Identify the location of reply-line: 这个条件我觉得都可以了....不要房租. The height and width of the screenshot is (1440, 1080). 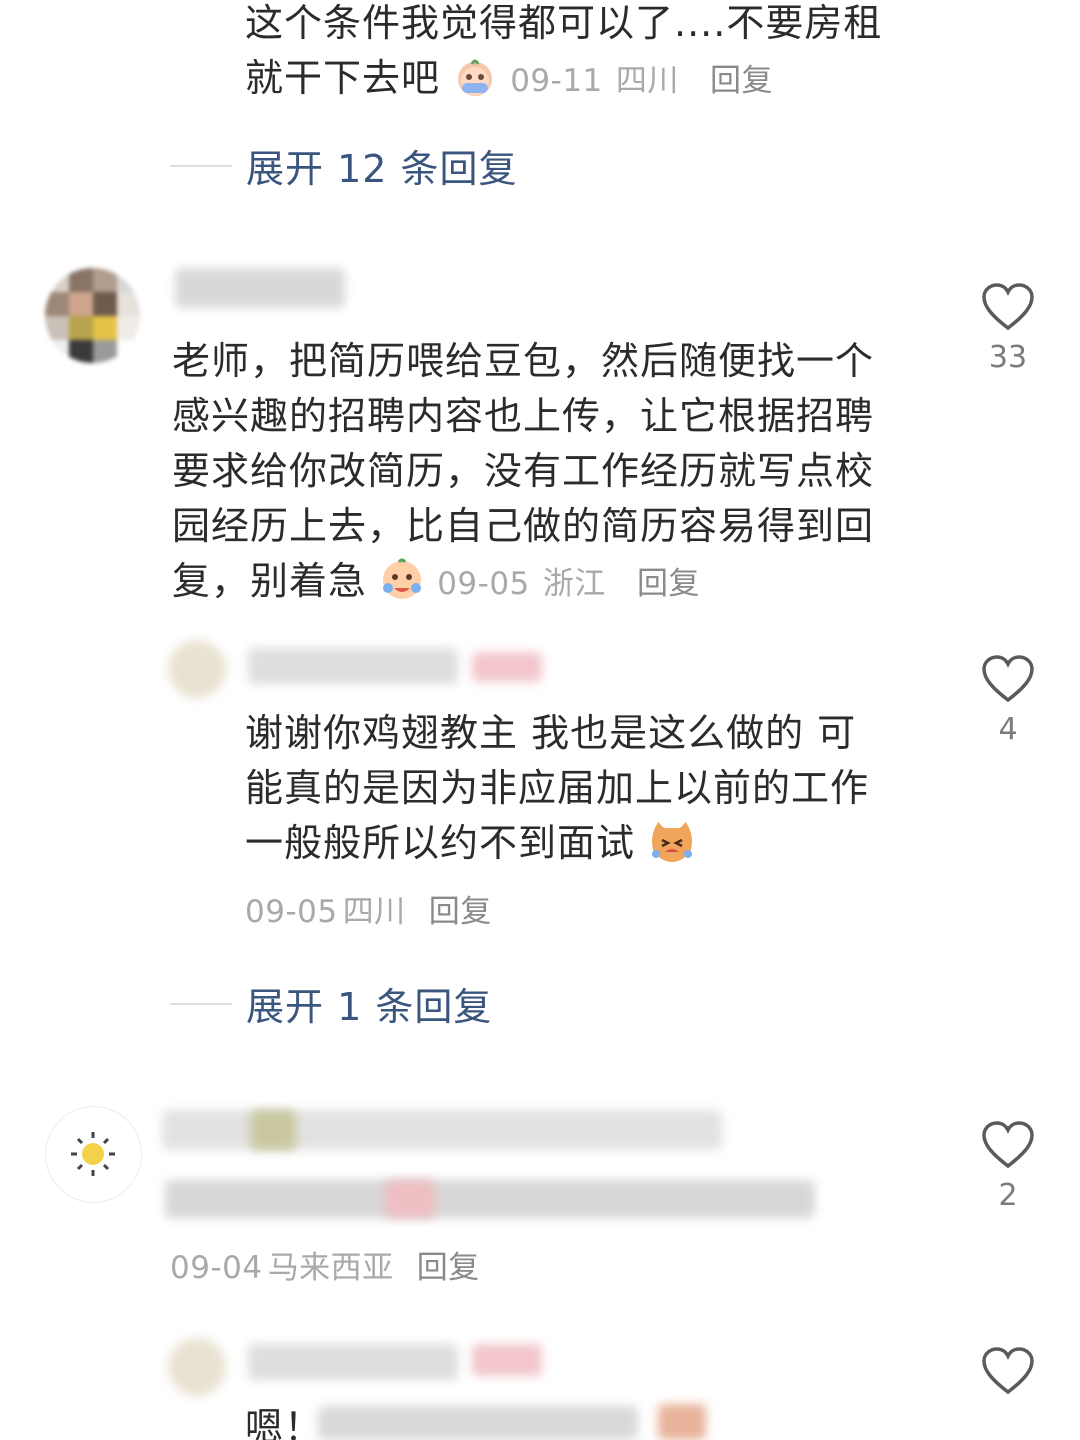
(564, 23).